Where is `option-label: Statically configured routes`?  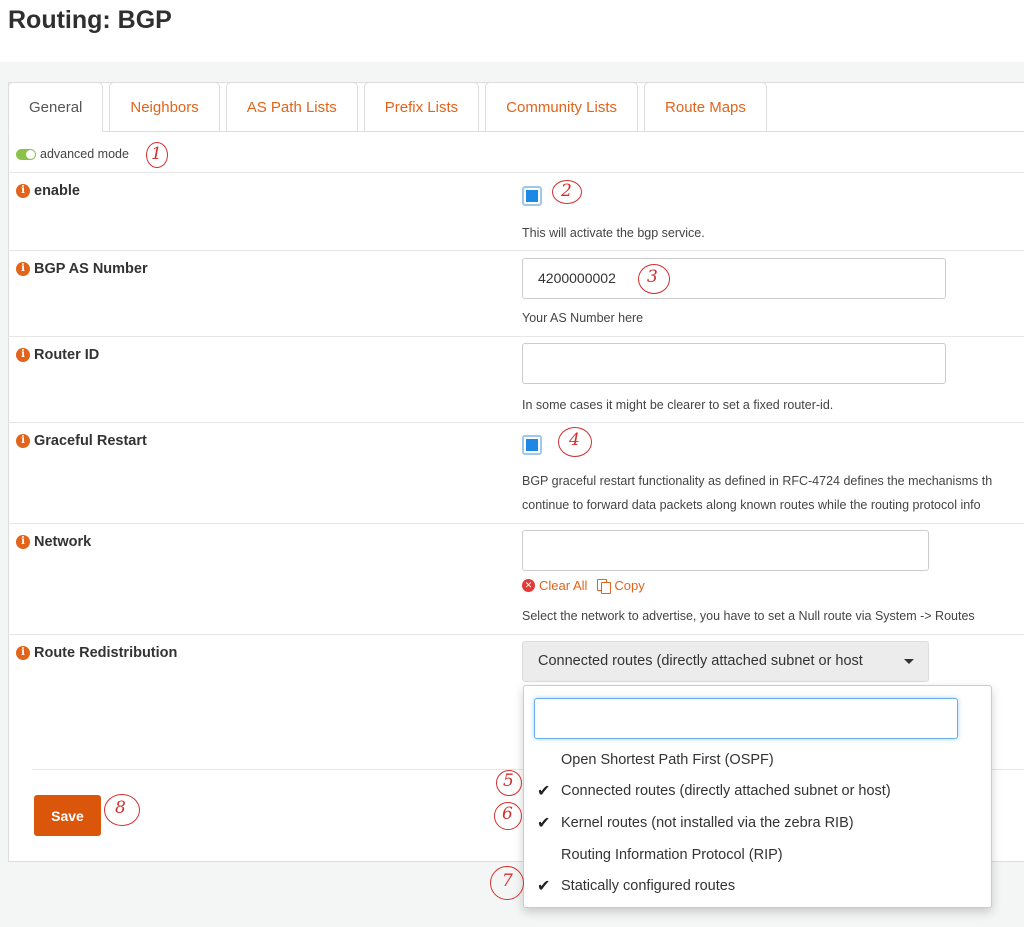
option-label: Statically configured routes is located at coordinates (648, 886).